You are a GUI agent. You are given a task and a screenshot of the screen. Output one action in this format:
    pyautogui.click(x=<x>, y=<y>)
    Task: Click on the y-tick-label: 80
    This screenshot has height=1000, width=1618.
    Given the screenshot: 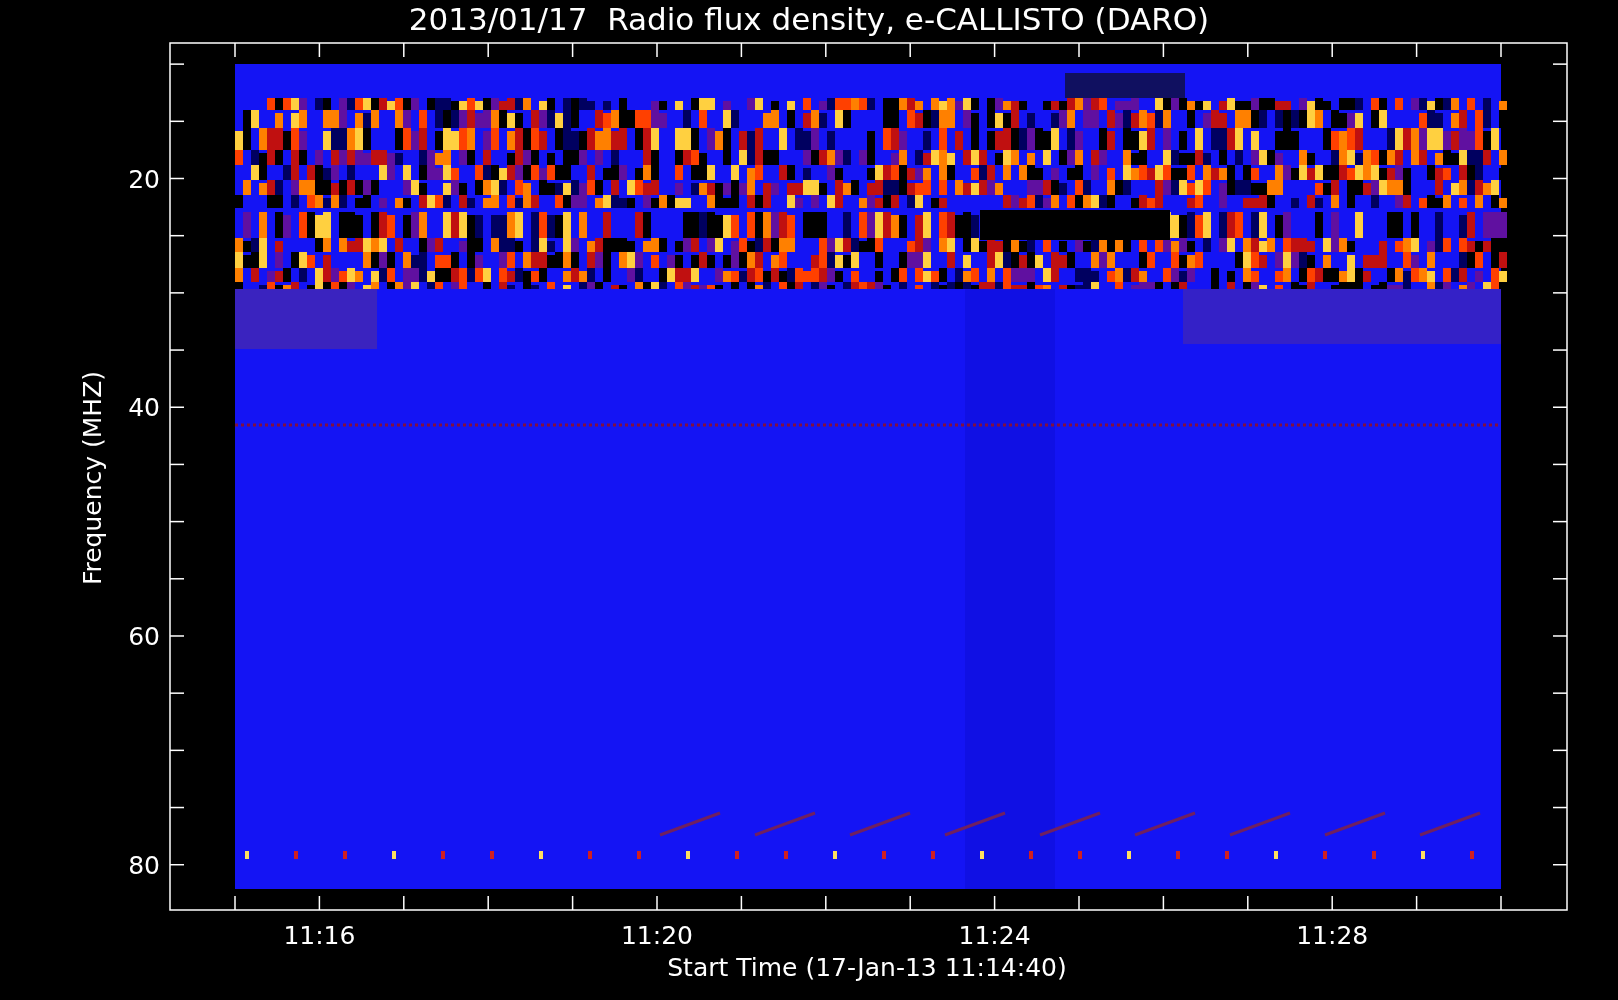 What is the action you would take?
    pyautogui.click(x=144, y=865)
    